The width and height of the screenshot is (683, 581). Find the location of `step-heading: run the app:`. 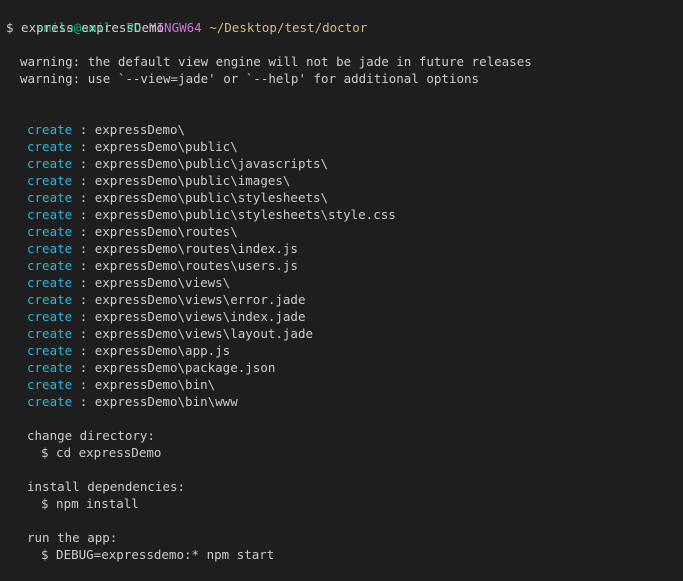

step-heading: run the app: is located at coordinates (72, 537).